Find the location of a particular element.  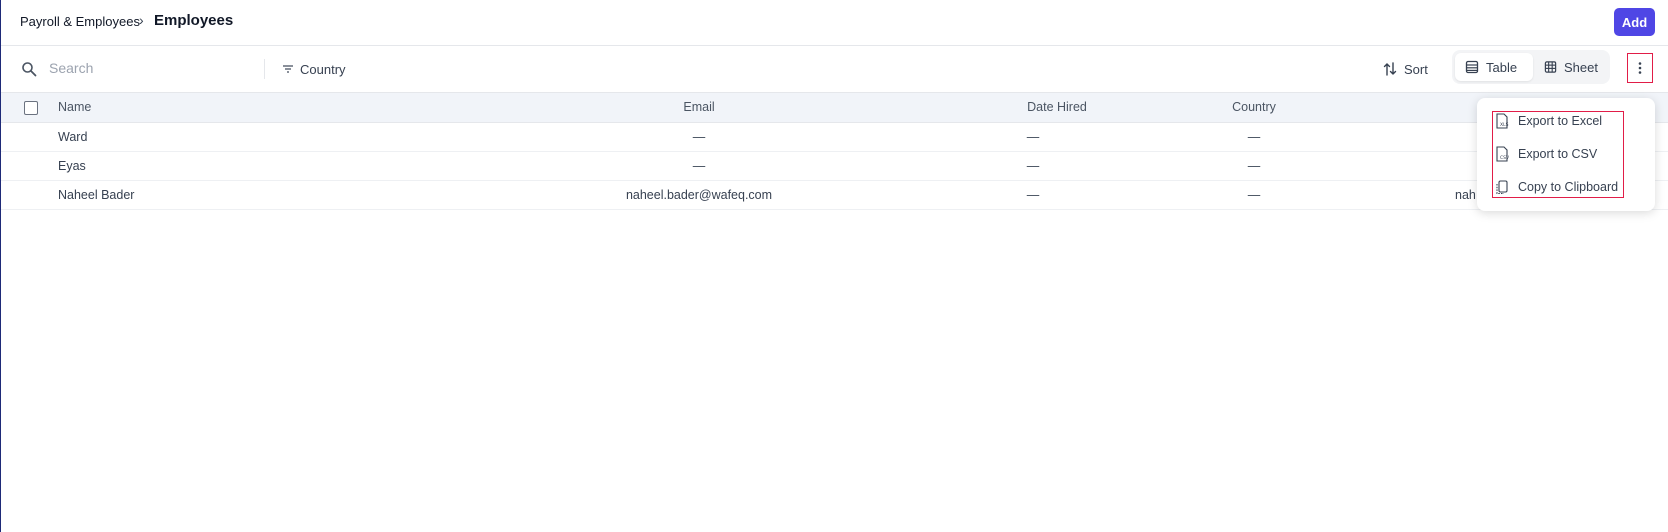

table-row: Eyas — — — is located at coordinates (834, 166).